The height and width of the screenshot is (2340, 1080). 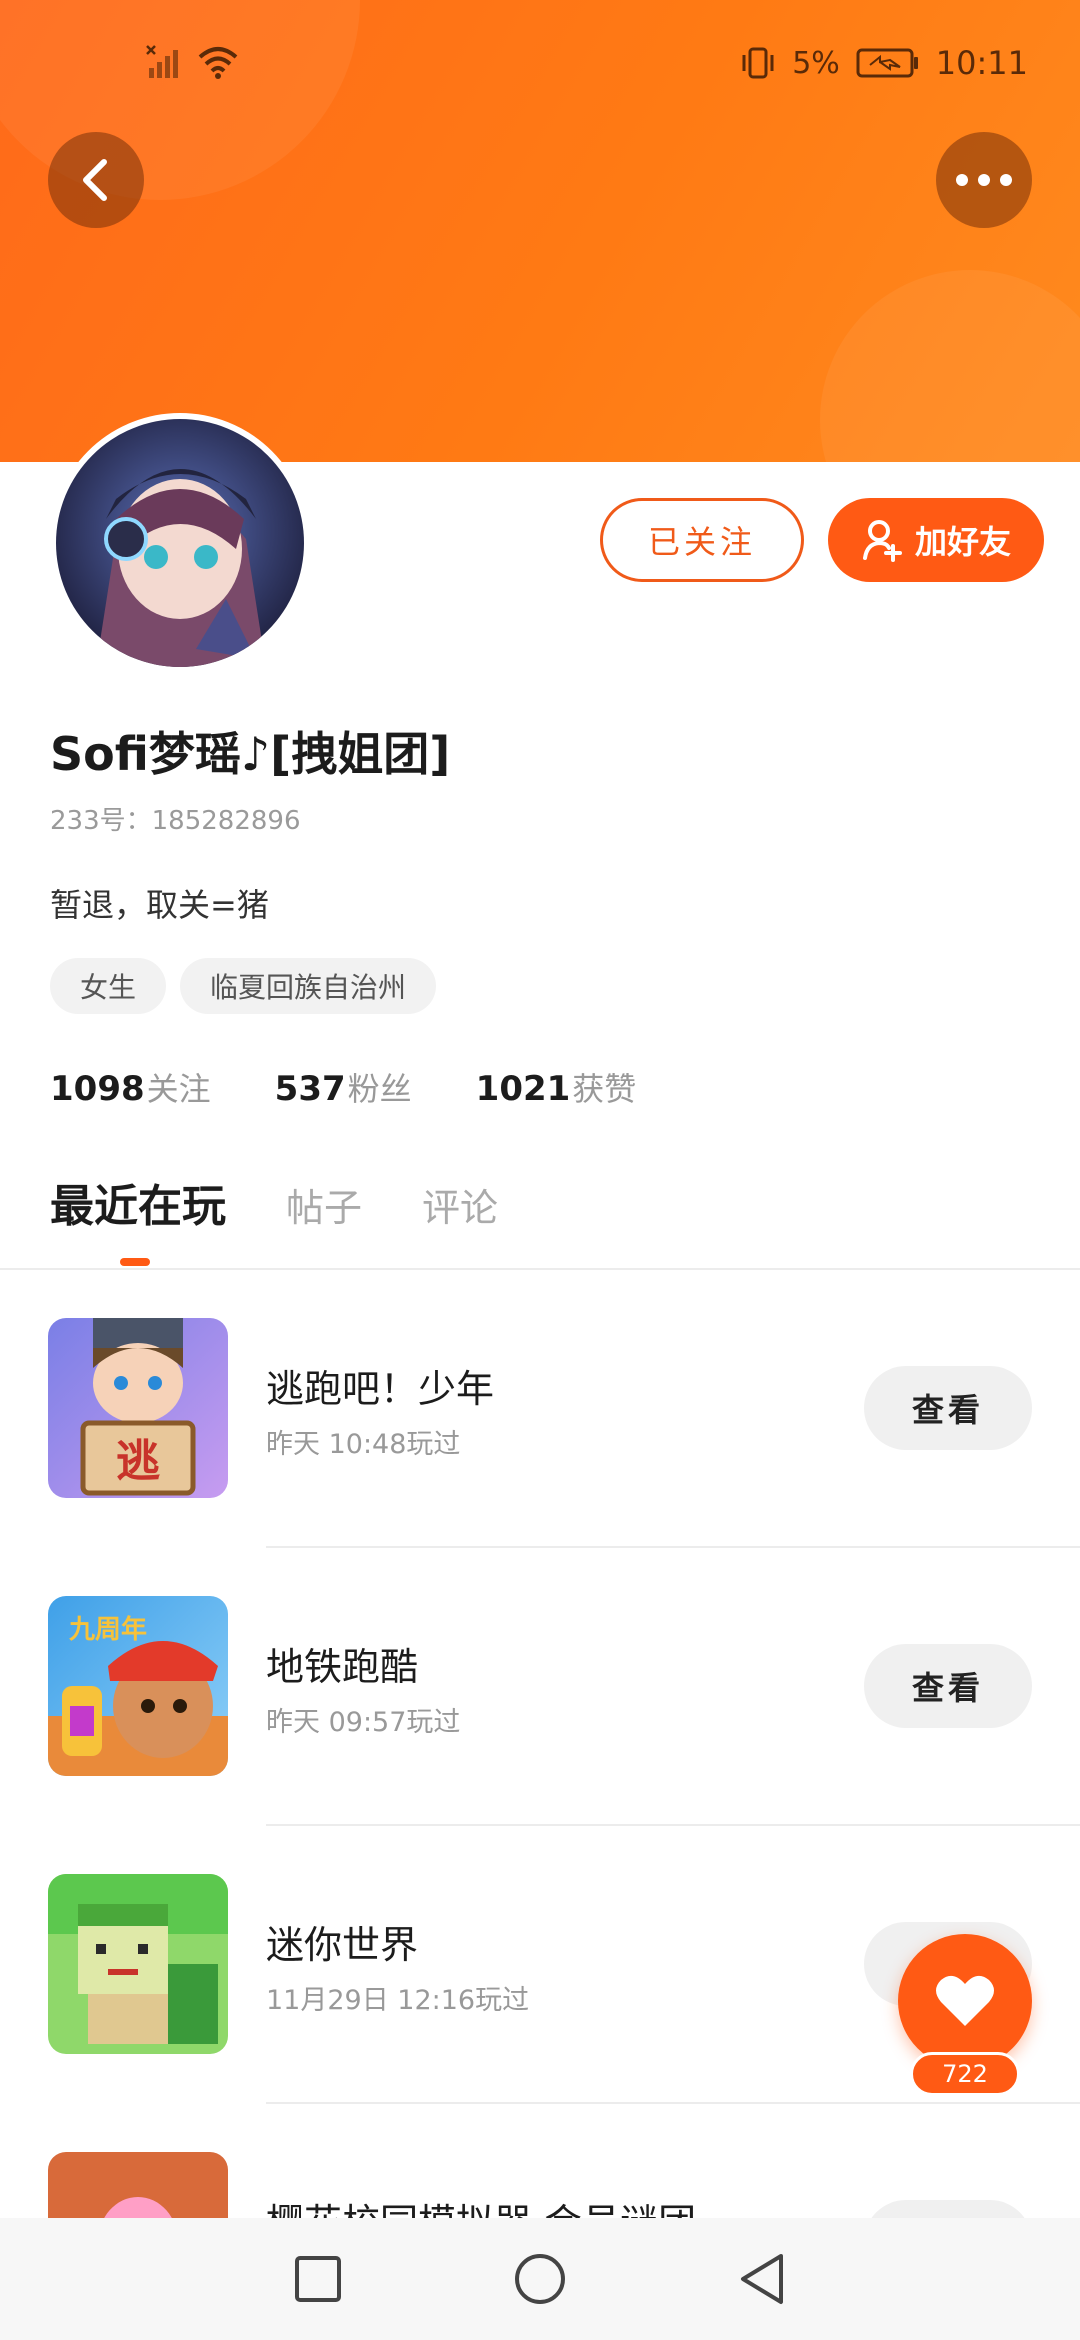 I want to click on battery-percent: 5%, so click(x=816, y=63).